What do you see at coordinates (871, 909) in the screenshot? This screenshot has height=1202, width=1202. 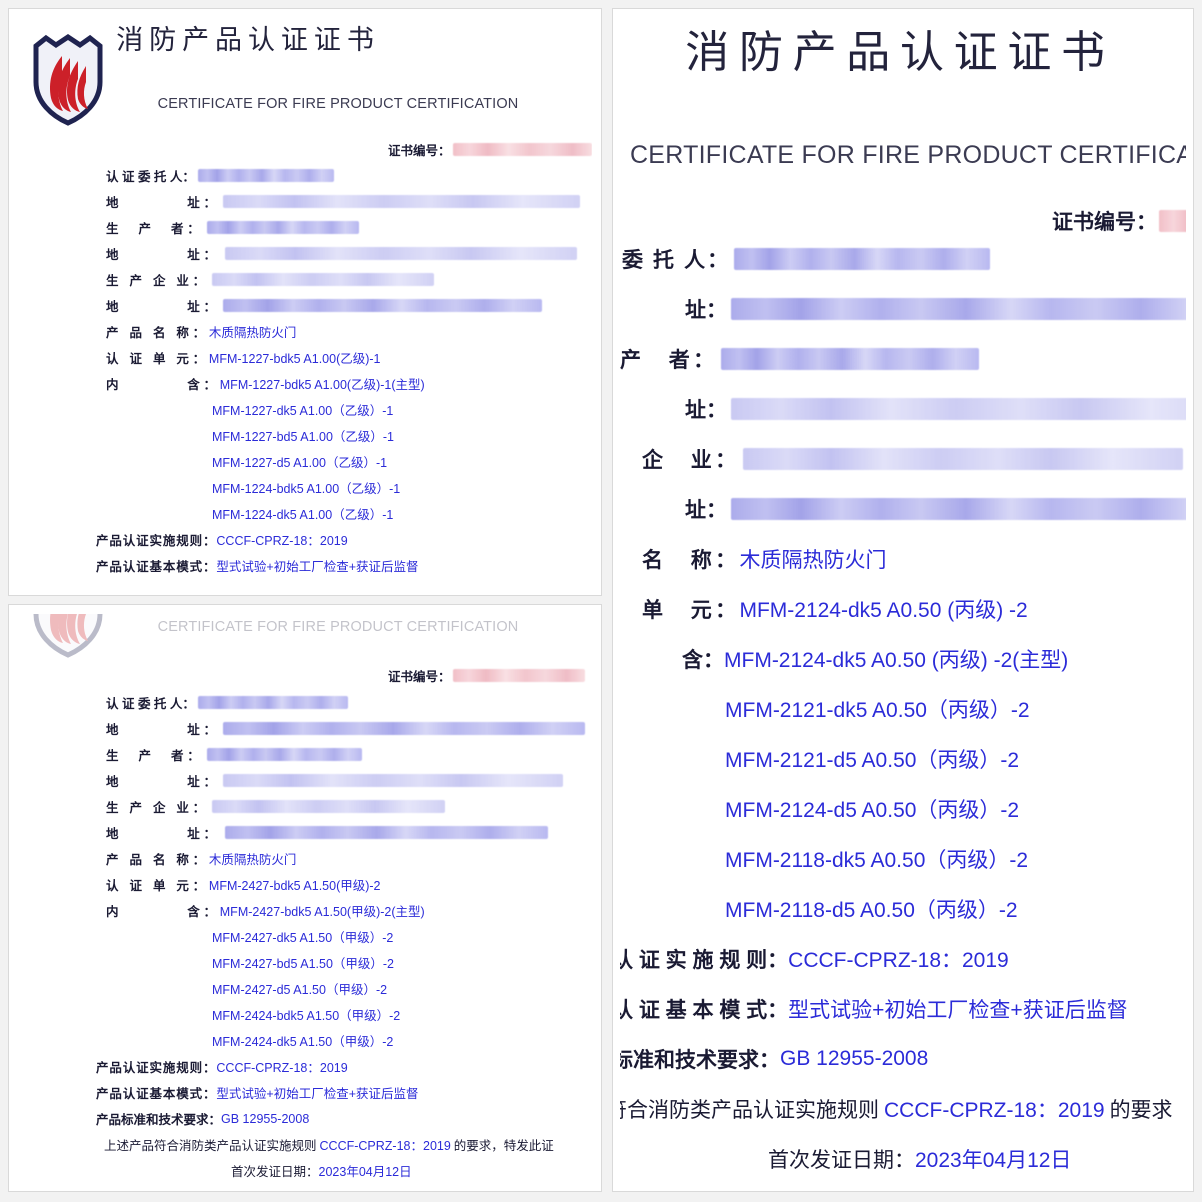 I see `includes-item-row: MFM-2118-d5 A0.50（丙级）-2` at bounding box center [871, 909].